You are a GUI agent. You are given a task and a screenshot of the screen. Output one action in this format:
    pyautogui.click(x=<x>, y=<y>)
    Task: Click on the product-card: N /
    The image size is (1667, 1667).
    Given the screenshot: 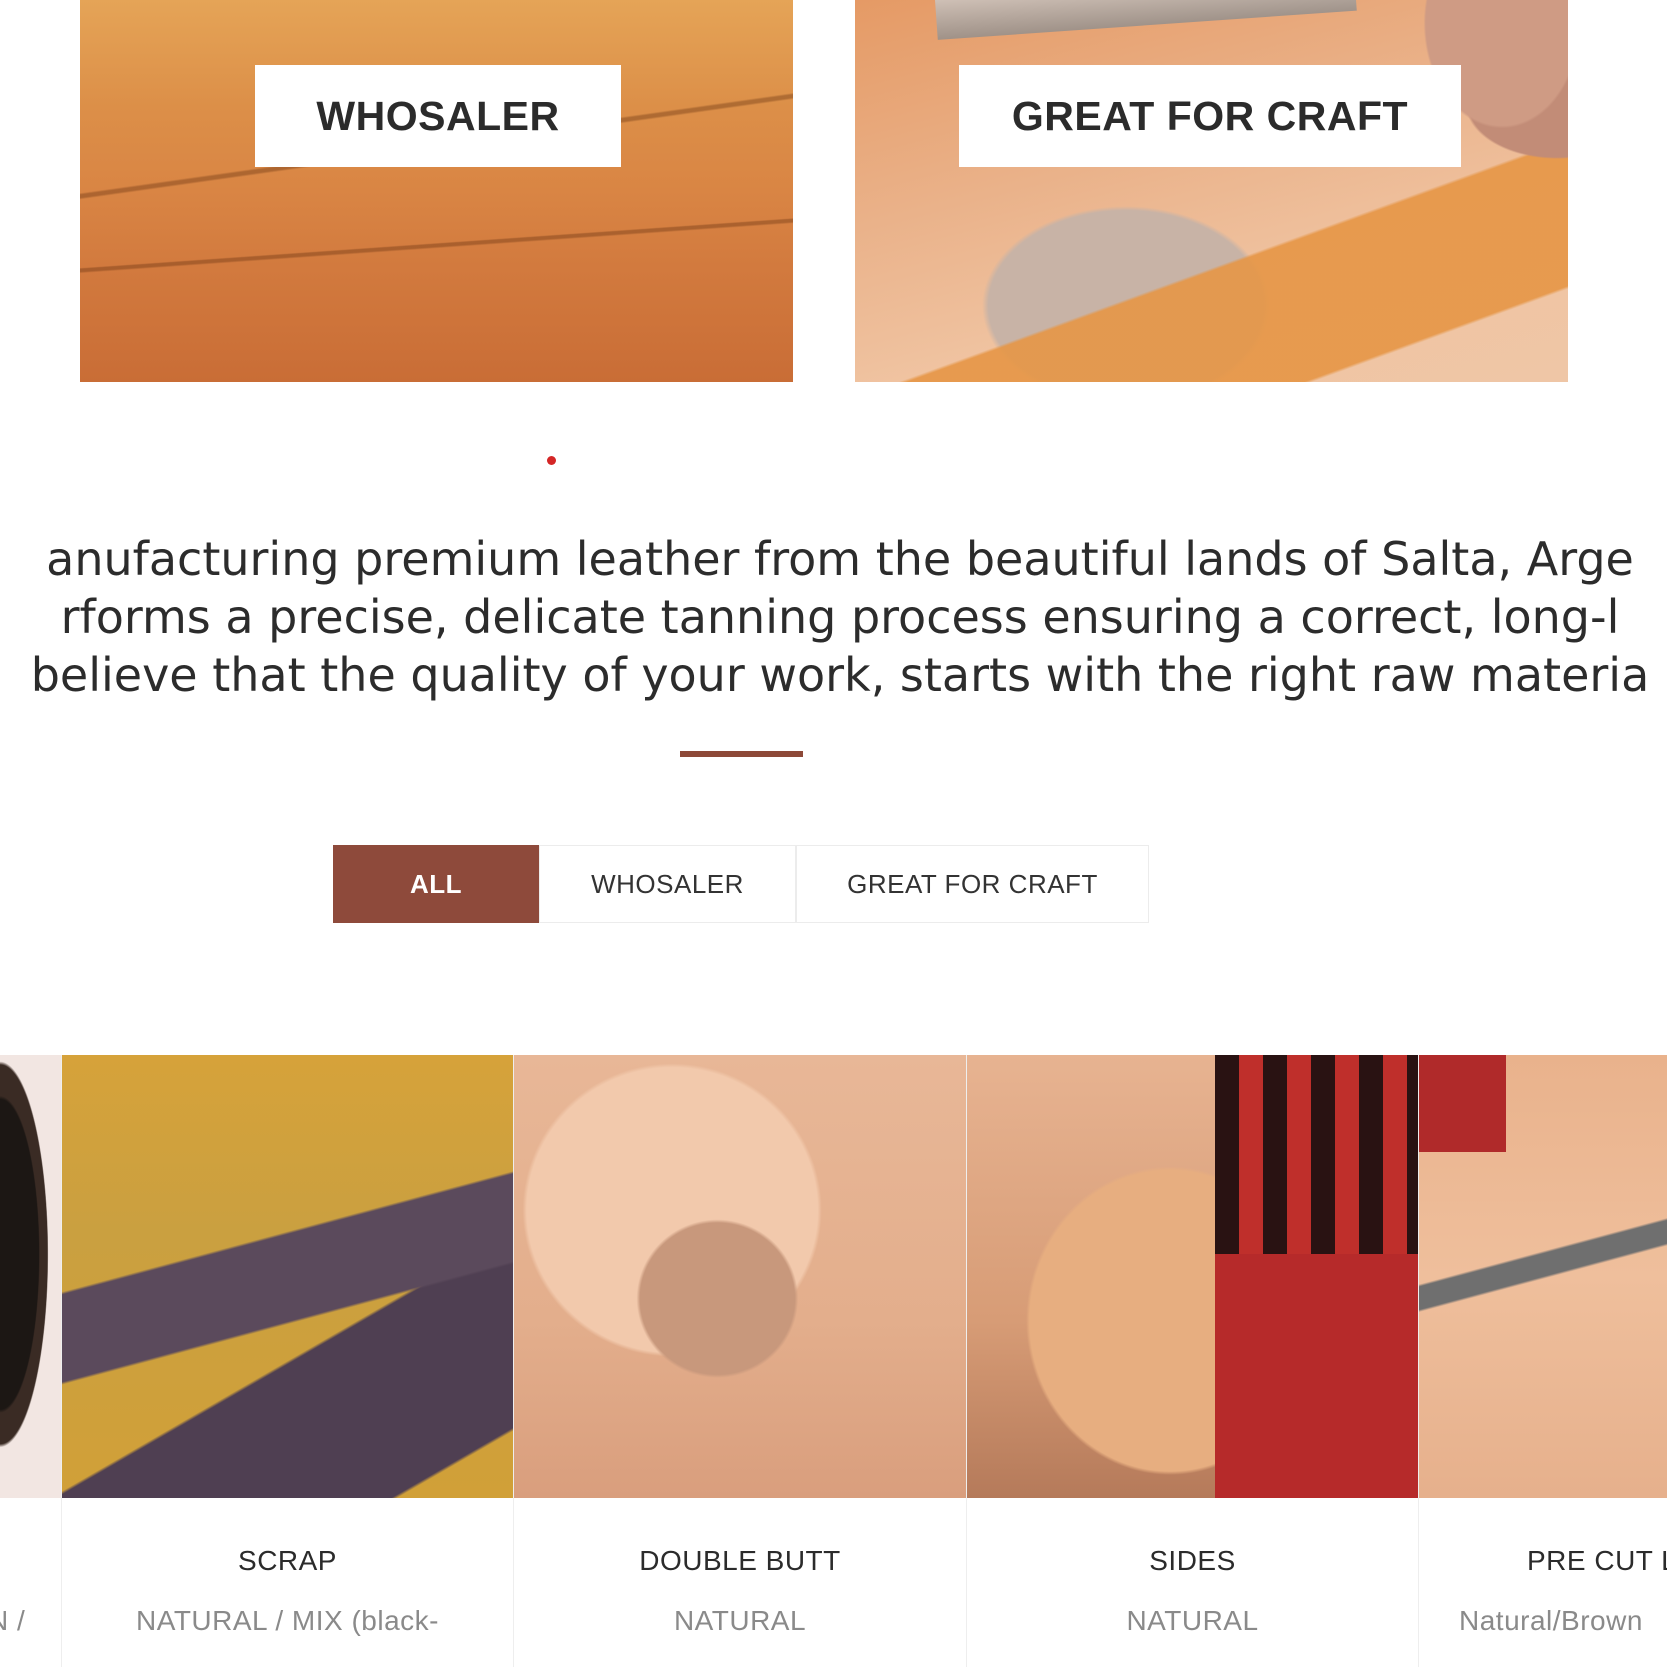 What is the action you would take?
    pyautogui.click(x=31, y=1361)
    